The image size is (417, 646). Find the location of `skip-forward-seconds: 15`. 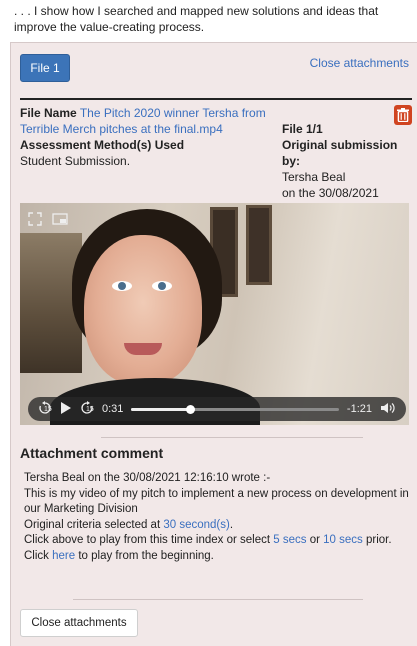

skip-forward-seconds: 15 is located at coordinates (90, 409).